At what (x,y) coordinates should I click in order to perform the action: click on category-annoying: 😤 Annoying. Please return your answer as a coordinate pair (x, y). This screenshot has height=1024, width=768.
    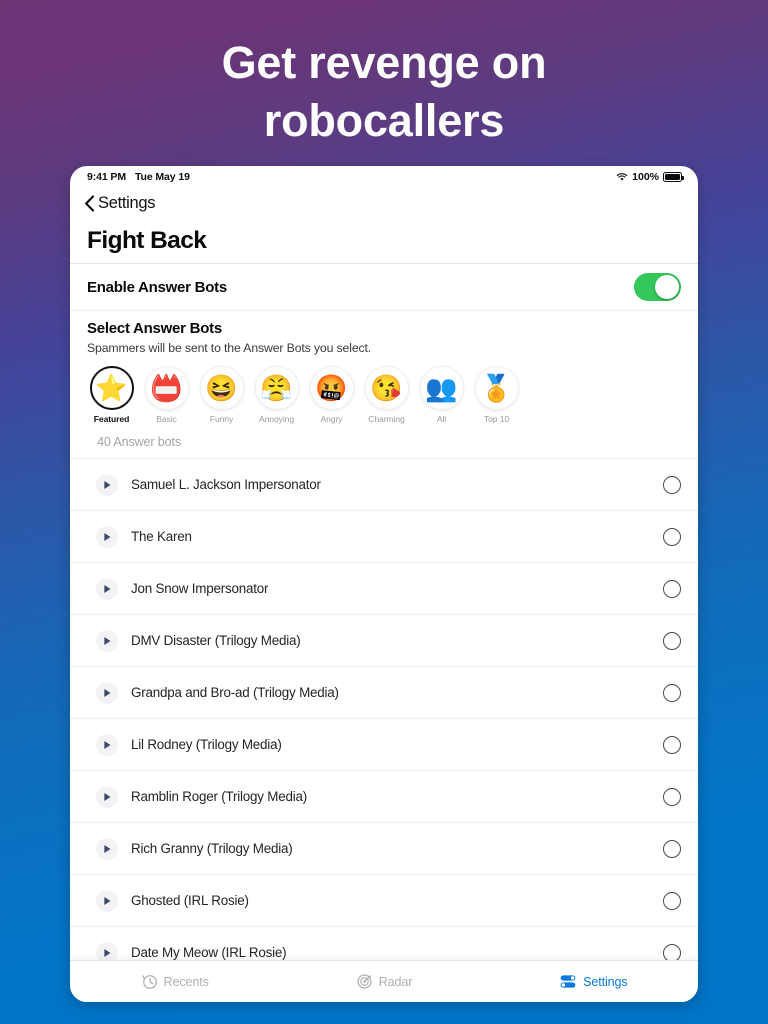
    Looking at the image, I should click on (276, 395).